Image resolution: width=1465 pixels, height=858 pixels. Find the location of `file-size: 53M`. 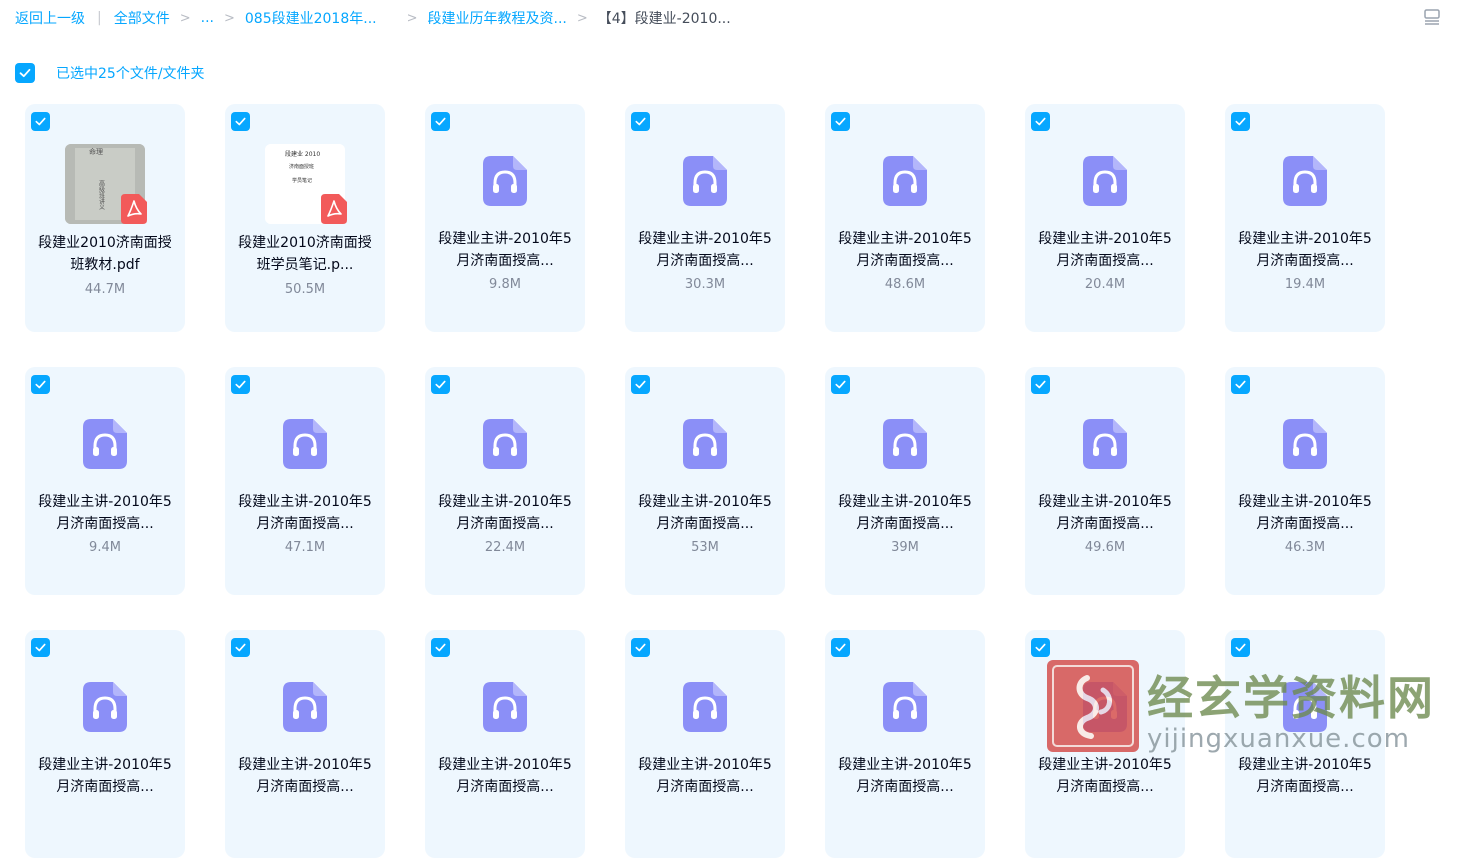

file-size: 53M is located at coordinates (705, 547).